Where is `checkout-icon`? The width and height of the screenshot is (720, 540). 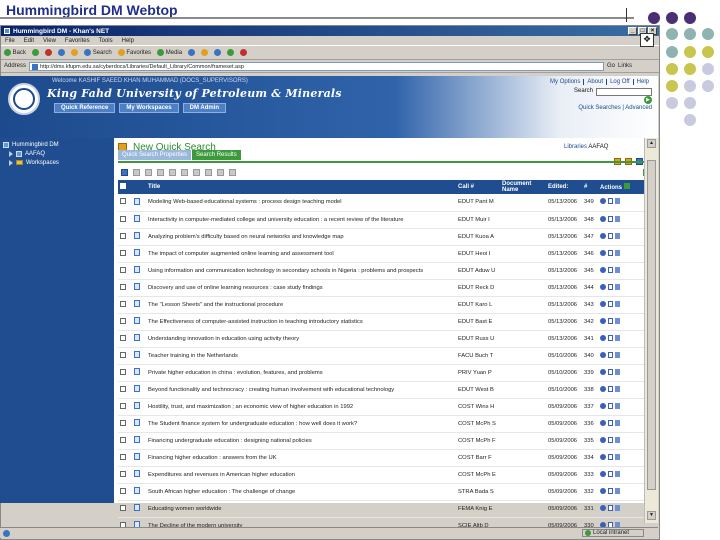
checkout-icon is located at coordinates (184, 172).